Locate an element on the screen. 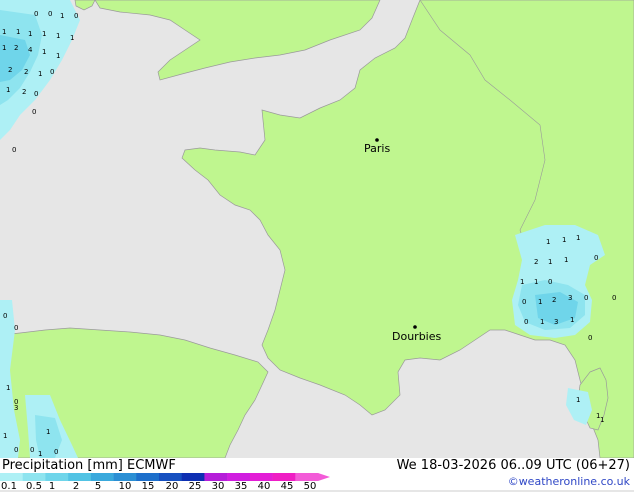  legend-tick-label: 2 is located at coordinates (76, 486).